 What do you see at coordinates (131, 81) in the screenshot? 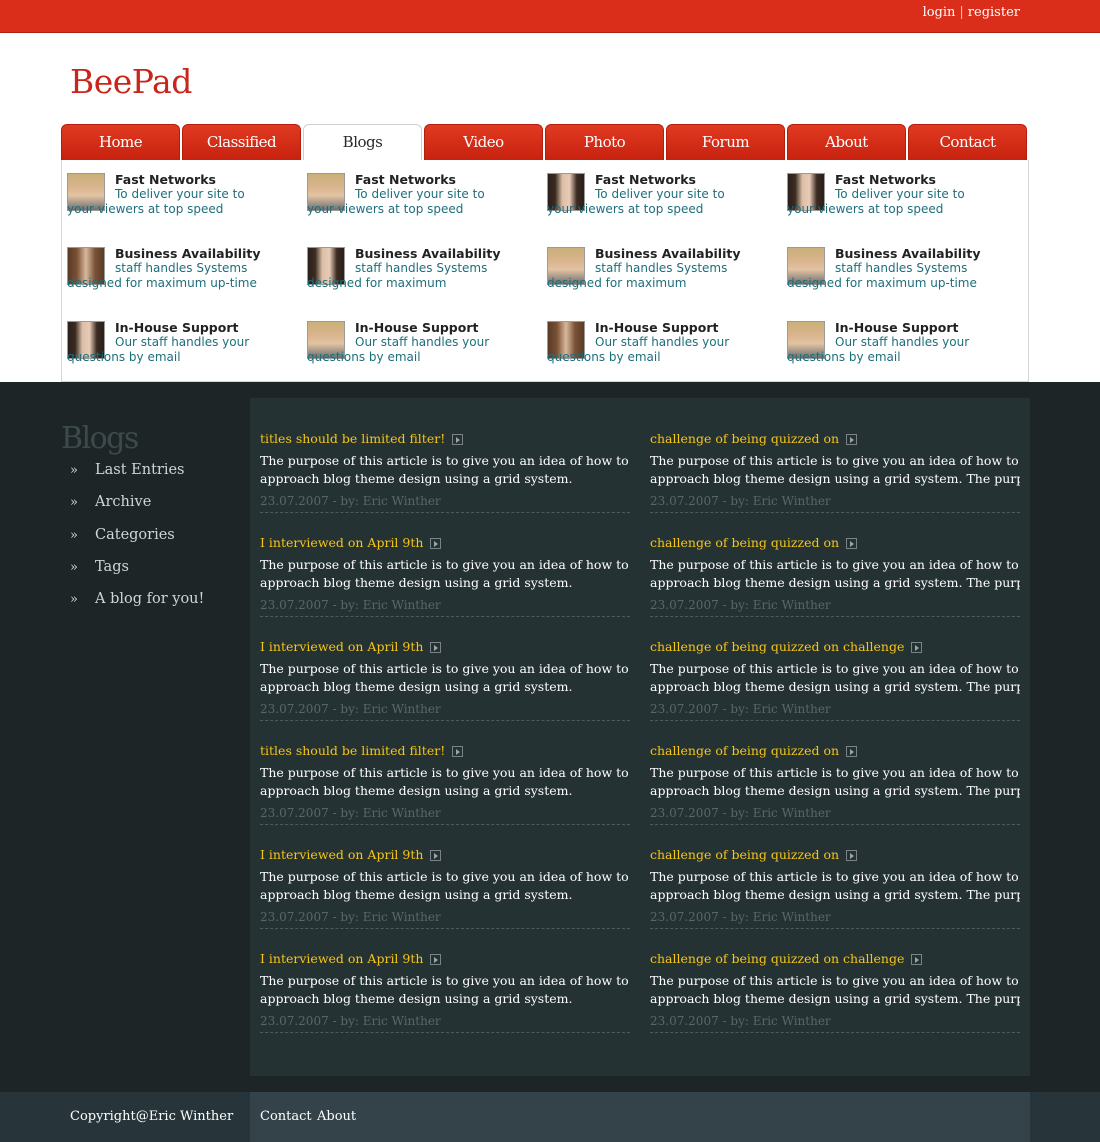
I see `site-logo: BeePad` at bounding box center [131, 81].